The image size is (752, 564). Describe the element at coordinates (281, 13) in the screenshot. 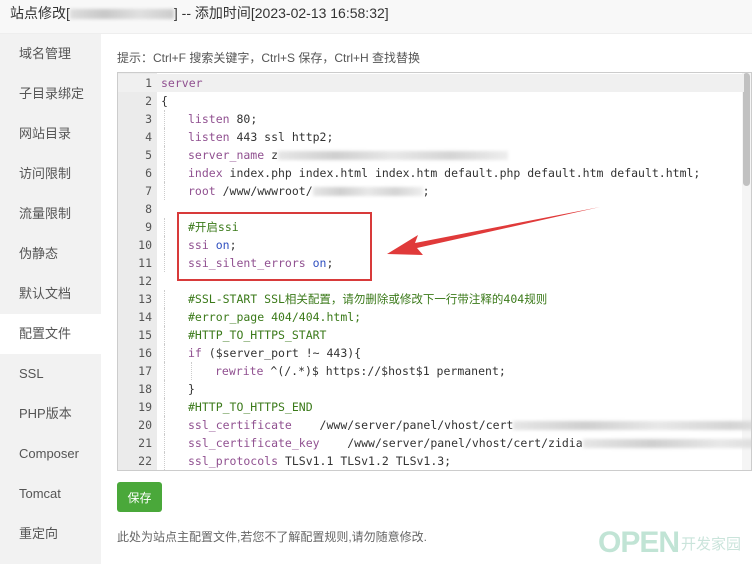

I see `title-suffix: ] -- 添加时间[2023-02-13 16:58:32]` at that location.